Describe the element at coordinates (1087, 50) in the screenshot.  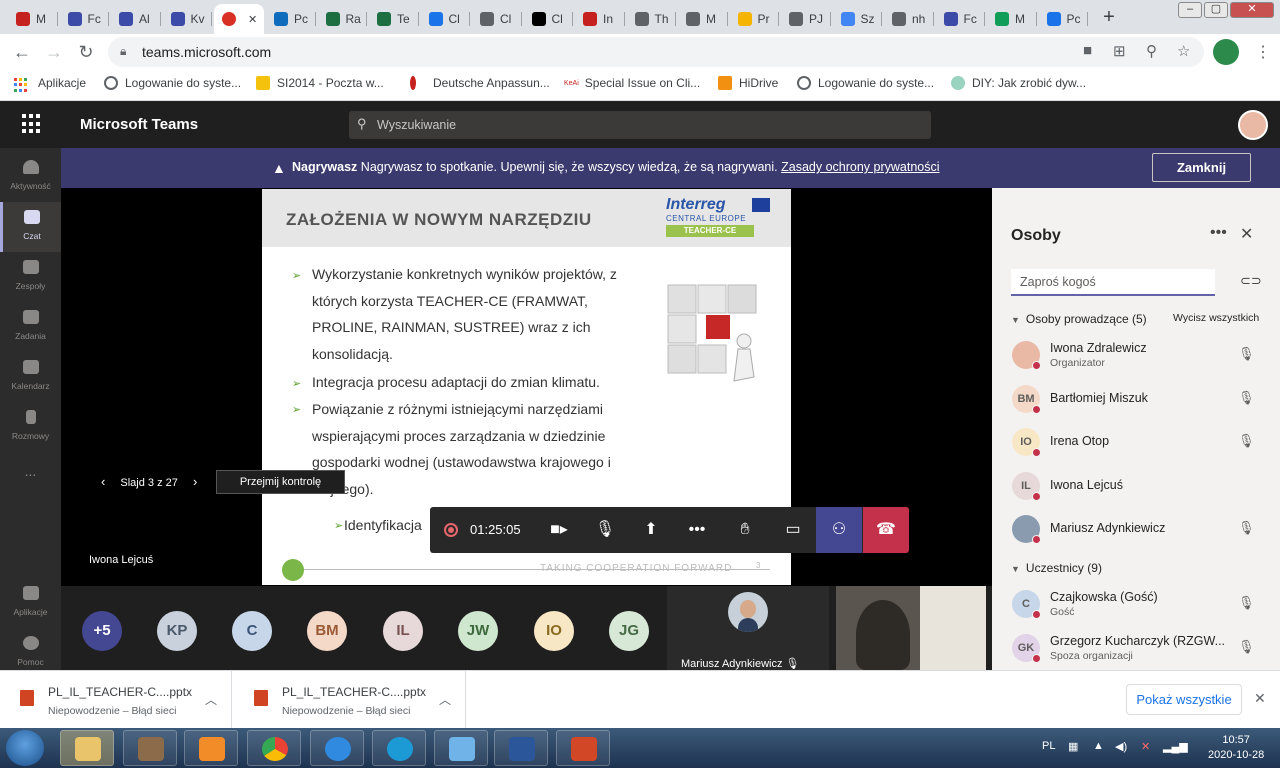
I see `camera-icon: ■` at that location.